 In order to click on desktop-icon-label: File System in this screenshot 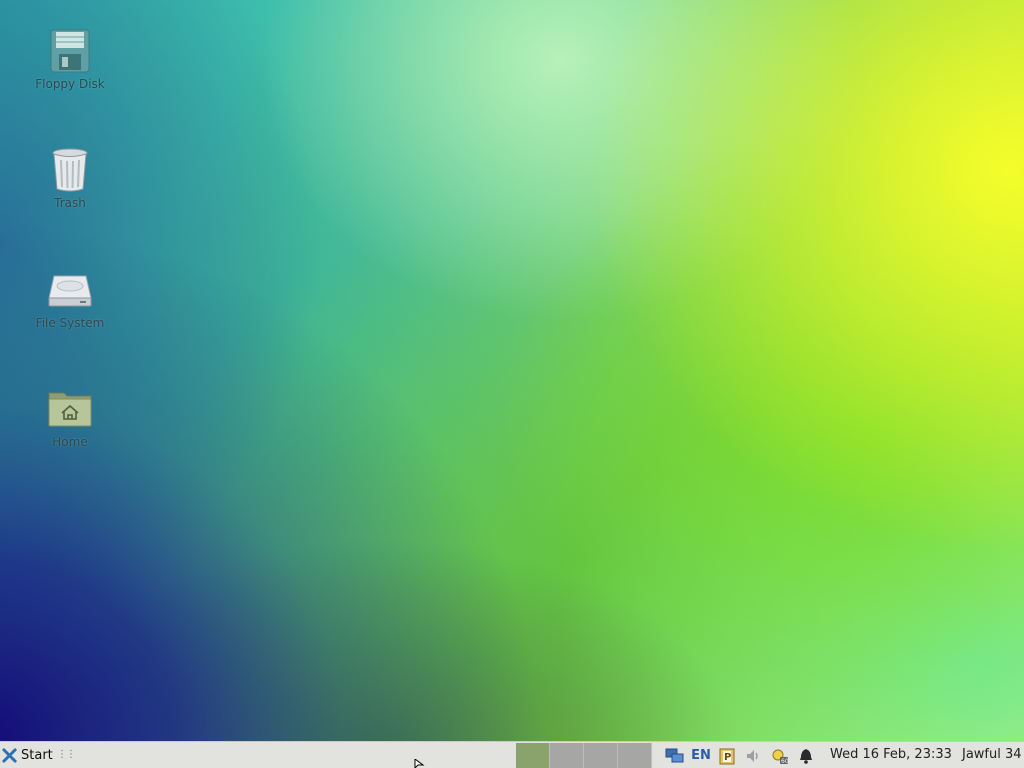, I will do `click(70, 323)`.